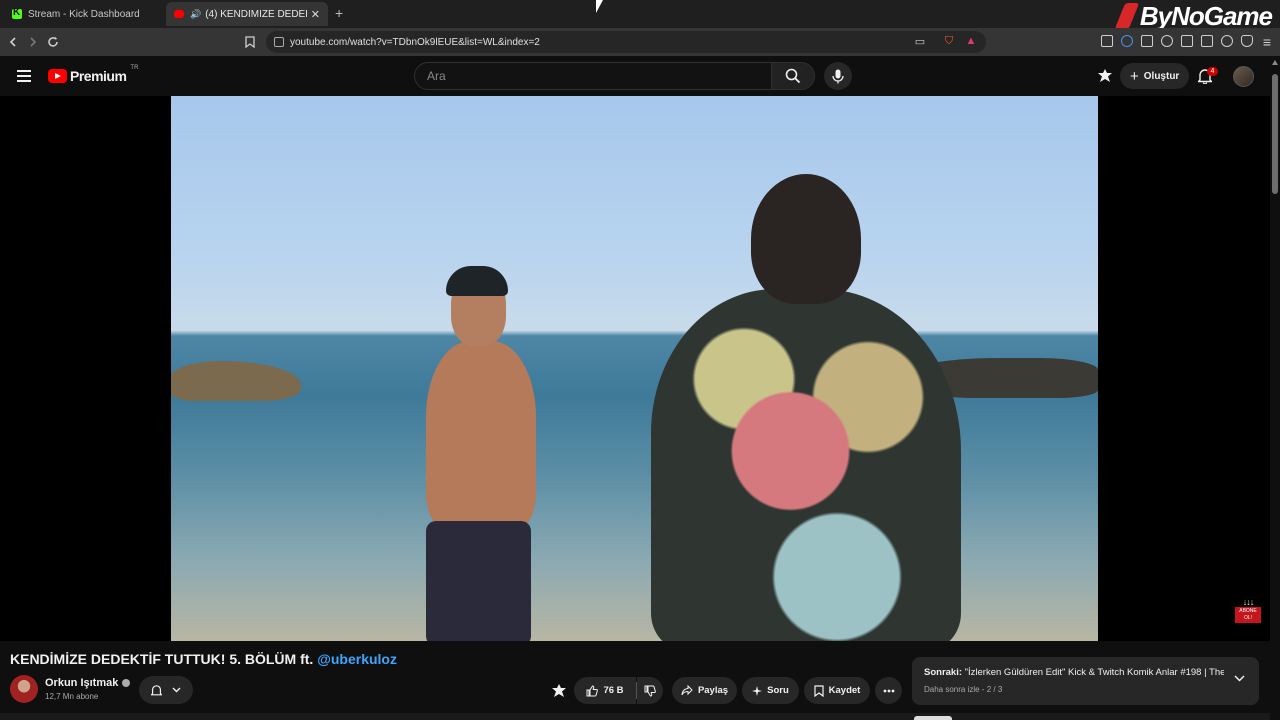 The height and width of the screenshot is (720, 1280). Describe the element at coordinates (592, 690) in the screenshot. I see `thumbs-up-icon` at that location.